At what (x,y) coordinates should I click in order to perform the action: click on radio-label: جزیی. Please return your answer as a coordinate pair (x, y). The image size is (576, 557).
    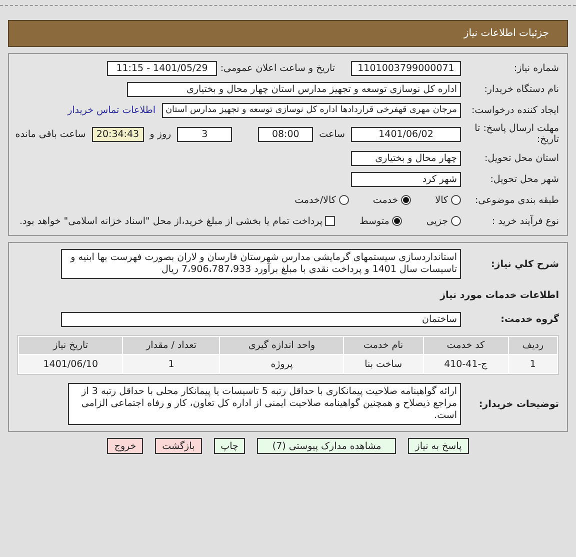
    Looking at the image, I should click on (437, 221).